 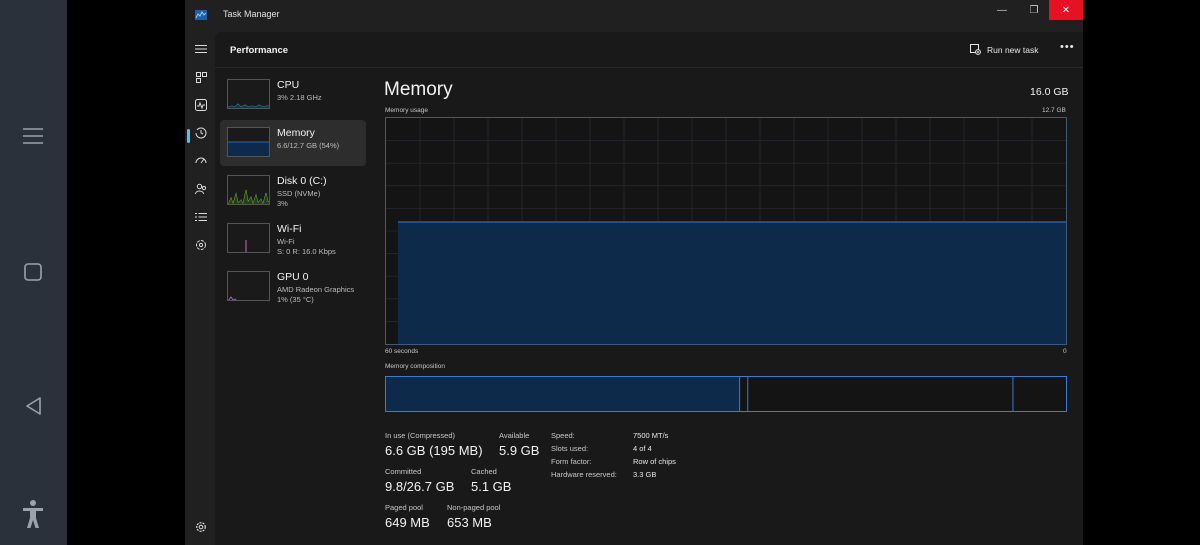 I want to click on memory-composition-bar, so click(x=726, y=394).